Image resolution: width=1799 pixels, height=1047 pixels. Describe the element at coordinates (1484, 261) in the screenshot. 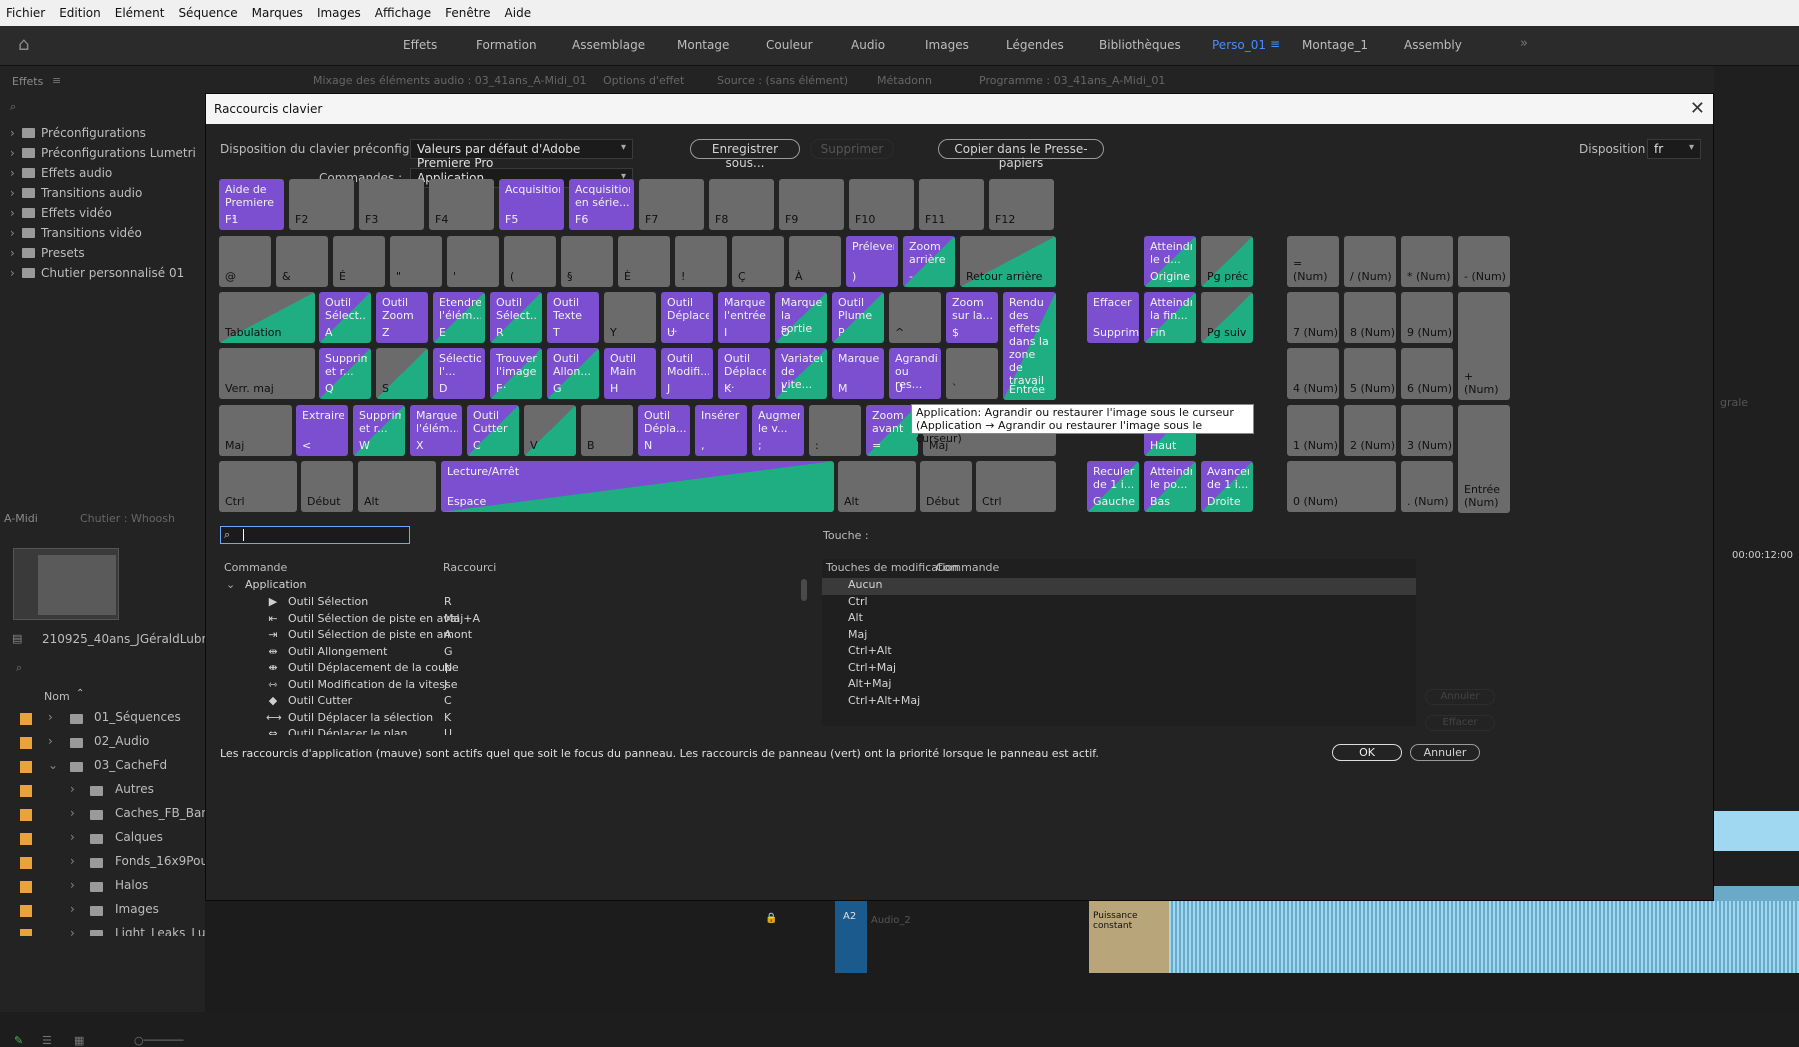

I see `key: - (Num)` at that location.